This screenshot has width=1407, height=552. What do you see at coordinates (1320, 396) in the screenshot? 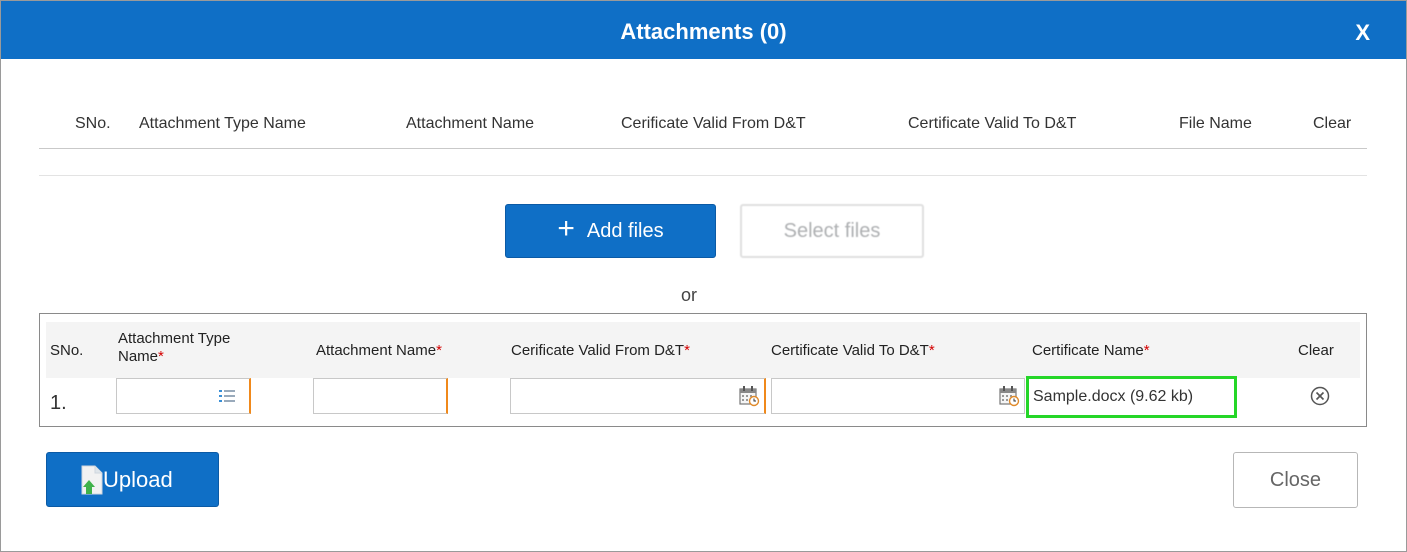
I see `clear-circle-icon` at bounding box center [1320, 396].